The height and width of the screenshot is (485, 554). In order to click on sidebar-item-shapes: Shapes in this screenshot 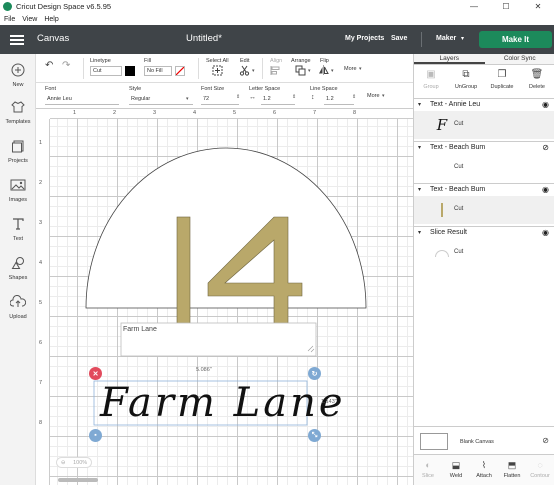, I will do `click(18, 268)`.